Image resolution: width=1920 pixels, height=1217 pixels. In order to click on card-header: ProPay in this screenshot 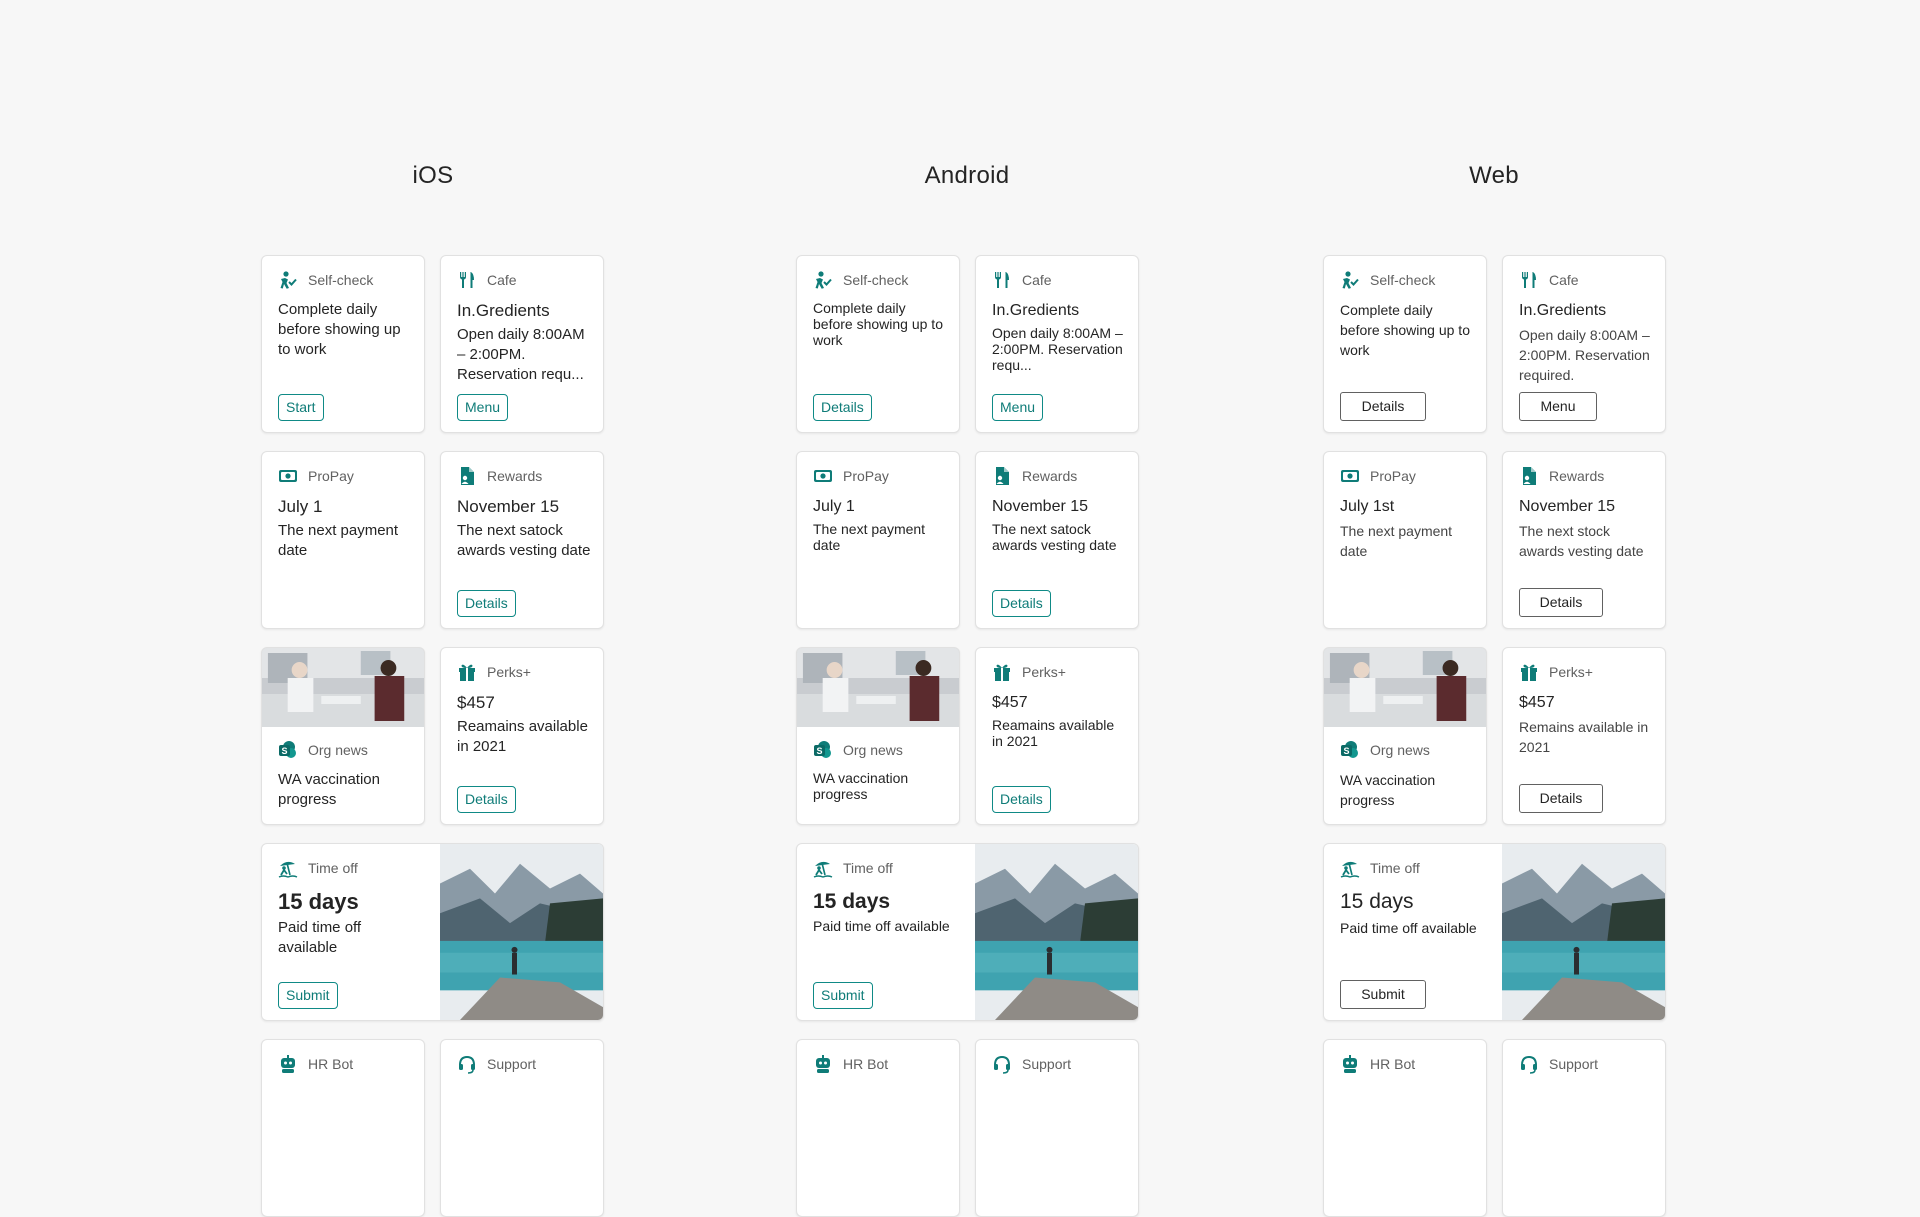, I will do `click(316, 476)`.